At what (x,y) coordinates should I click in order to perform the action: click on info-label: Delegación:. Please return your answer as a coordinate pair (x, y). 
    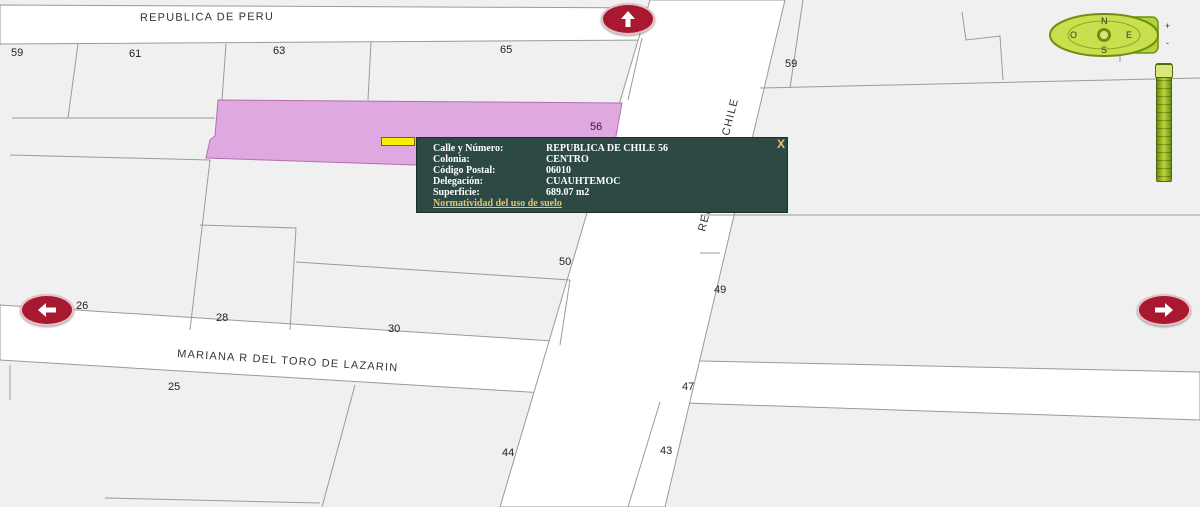
    Looking at the image, I should click on (458, 181).